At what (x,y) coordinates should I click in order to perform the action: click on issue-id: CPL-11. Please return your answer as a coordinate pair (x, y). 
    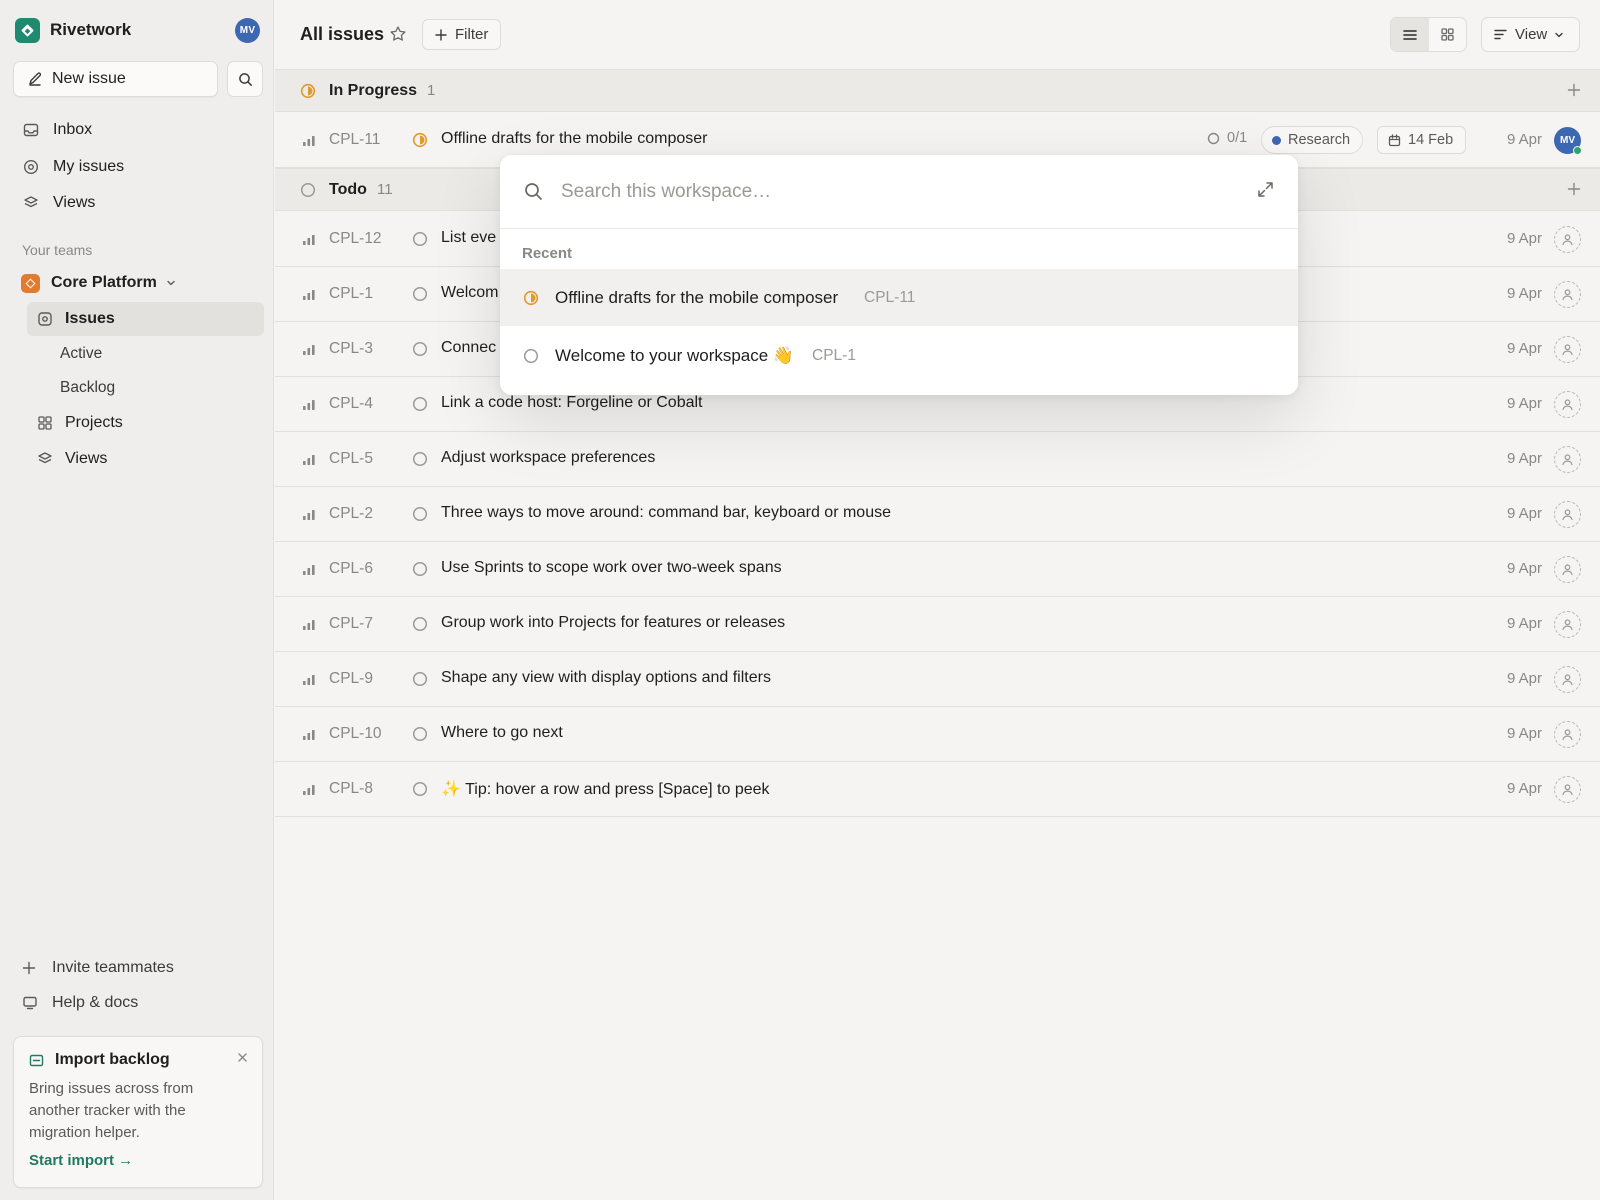
    Looking at the image, I should click on (355, 139).